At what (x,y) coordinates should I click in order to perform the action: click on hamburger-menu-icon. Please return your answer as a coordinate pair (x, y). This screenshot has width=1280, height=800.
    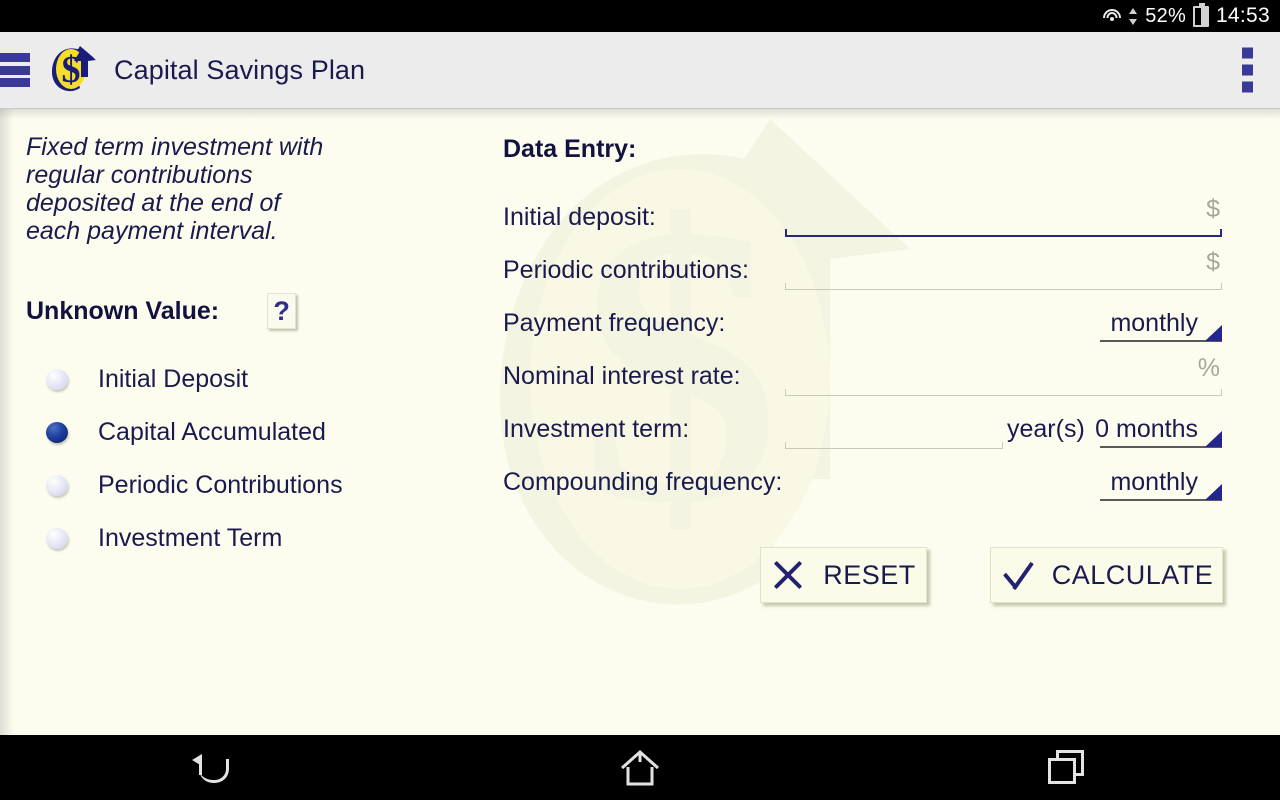
    Looking at the image, I should click on (15, 70).